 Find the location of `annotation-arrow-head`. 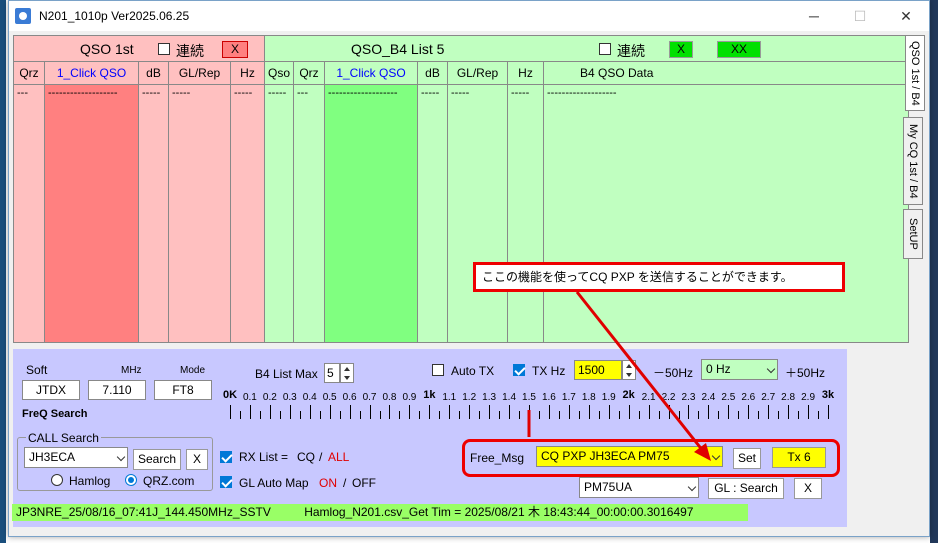

annotation-arrow-head is located at coordinates (702, 452).